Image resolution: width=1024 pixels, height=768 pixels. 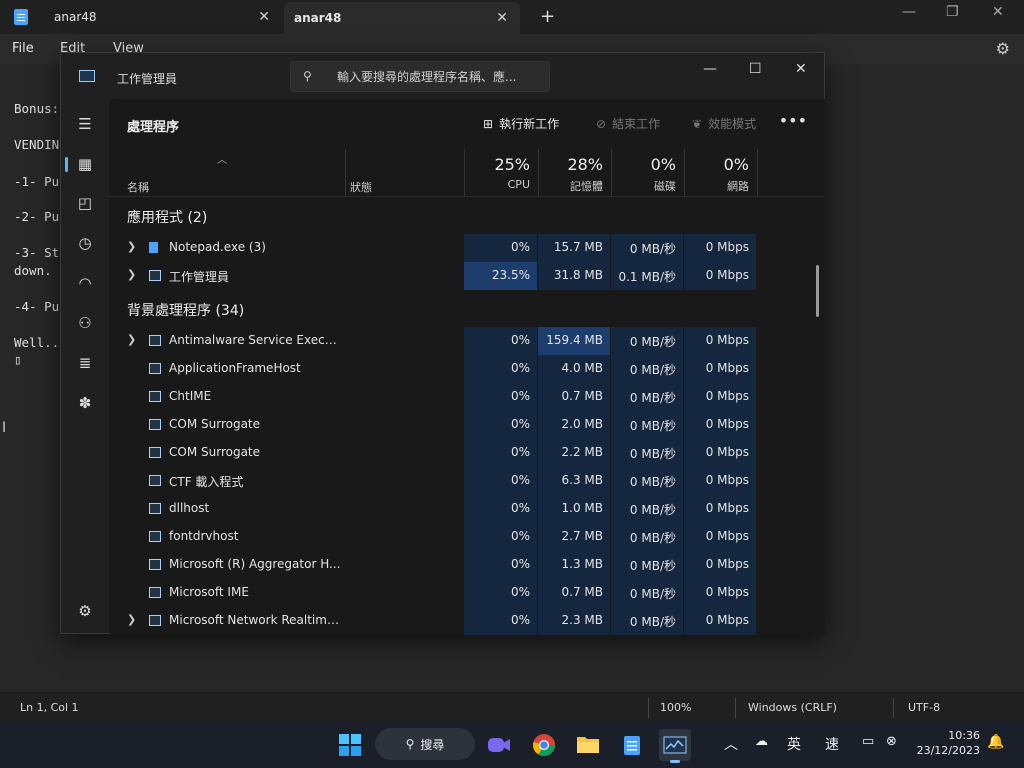 I want to click on name-column-header: 名稱, so click(x=138, y=187).